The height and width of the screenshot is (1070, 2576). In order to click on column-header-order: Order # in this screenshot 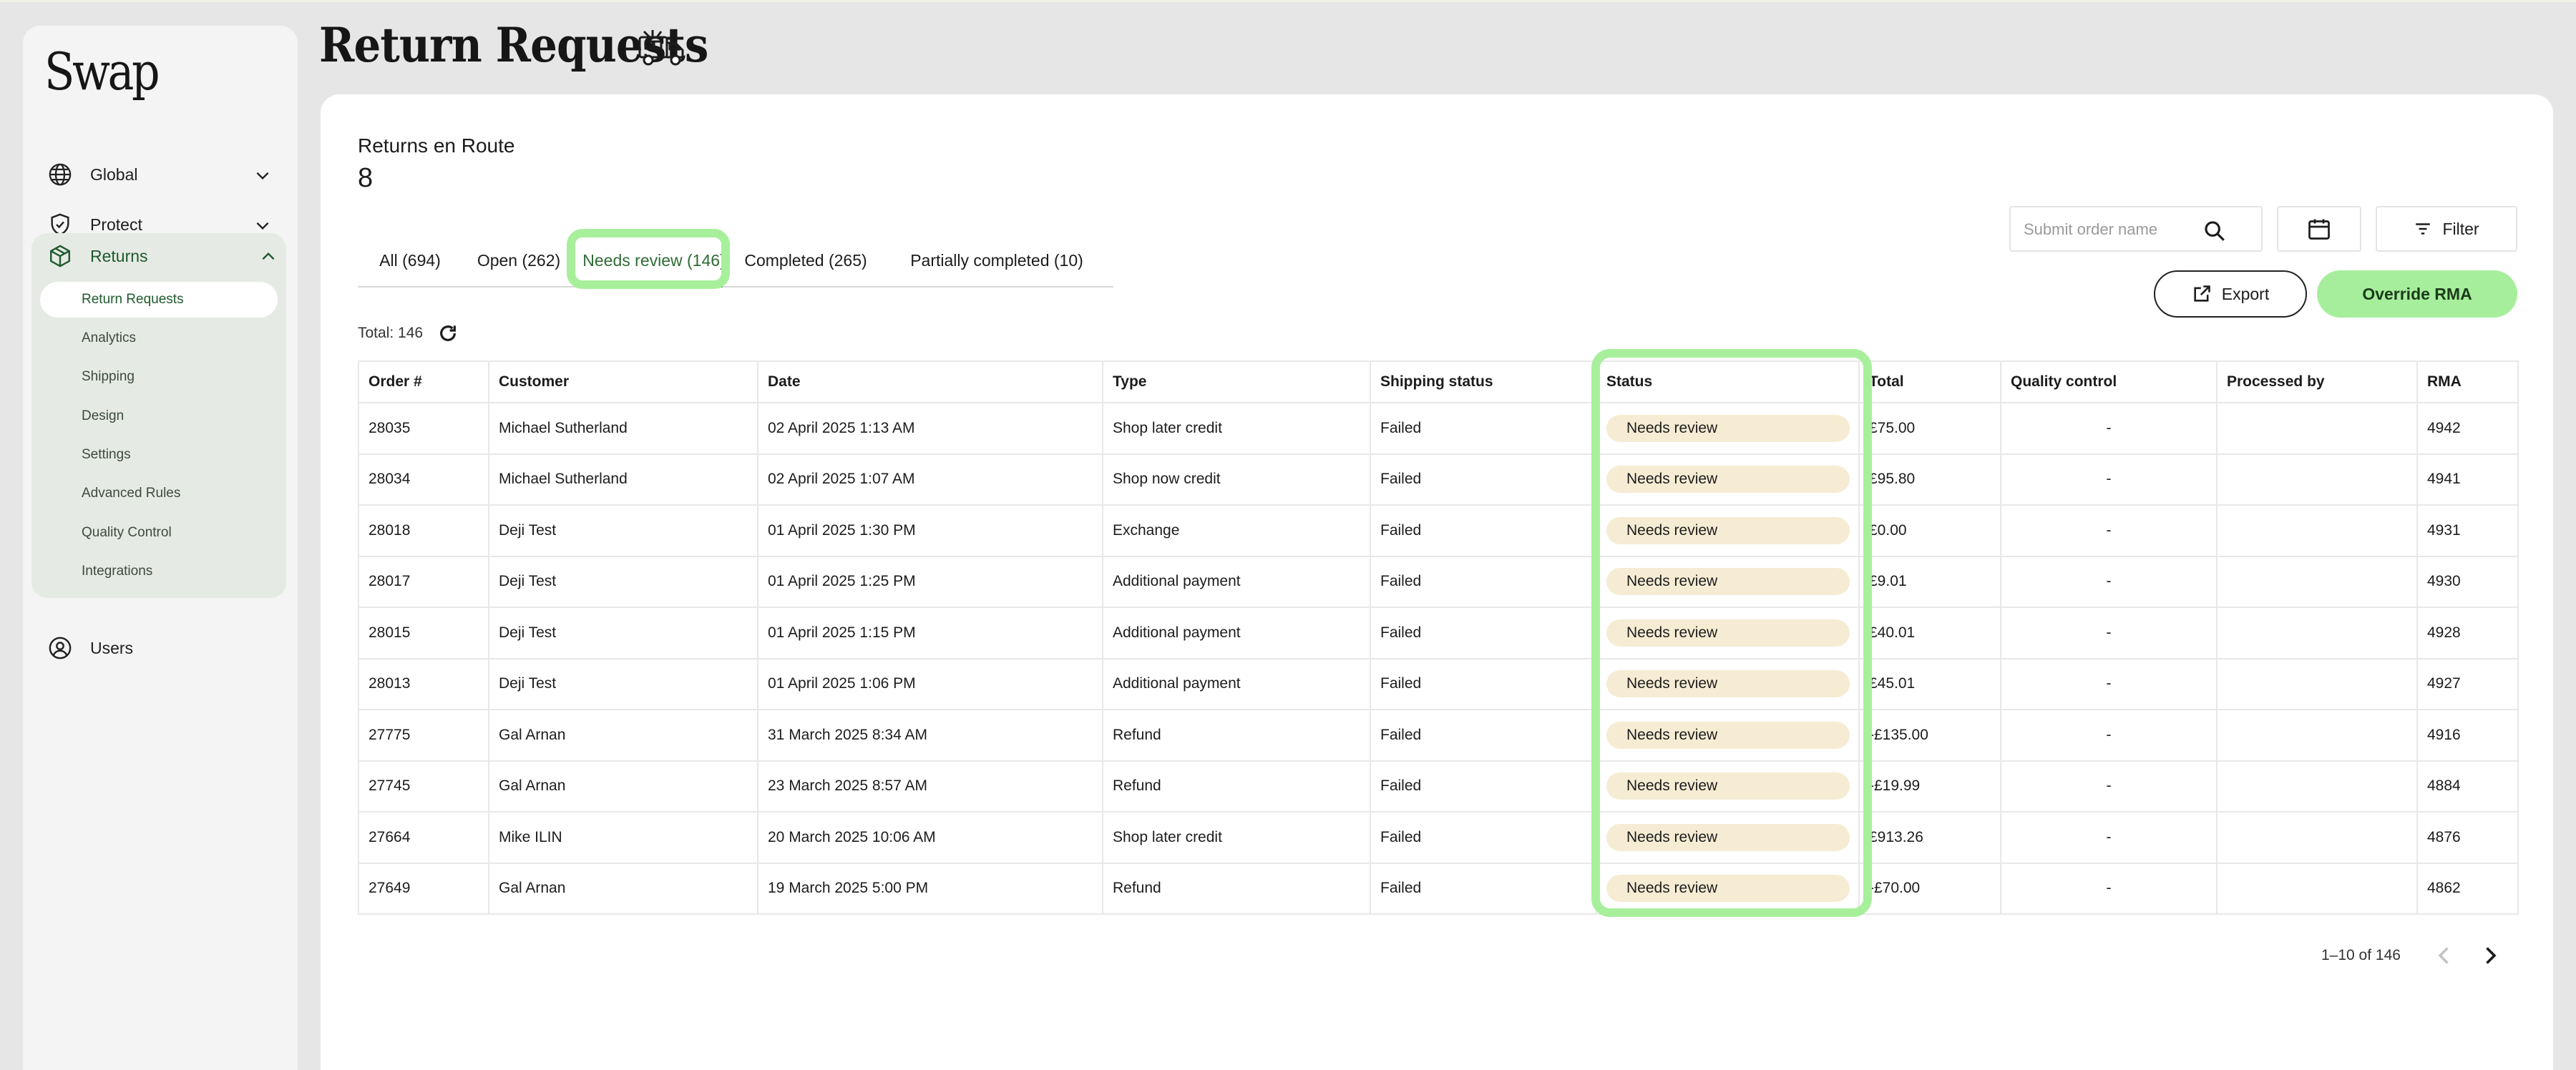, I will do `click(423, 381)`.